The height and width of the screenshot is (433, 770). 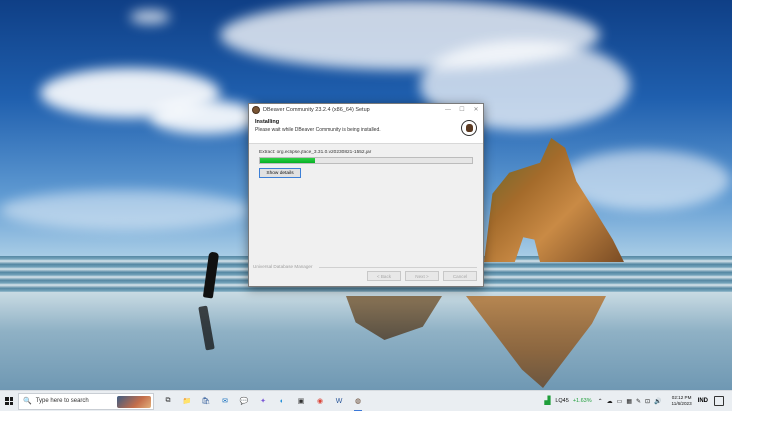 What do you see at coordinates (600, 401) in the screenshot?
I see `show-hidden-icons-icon: ⌃` at bounding box center [600, 401].